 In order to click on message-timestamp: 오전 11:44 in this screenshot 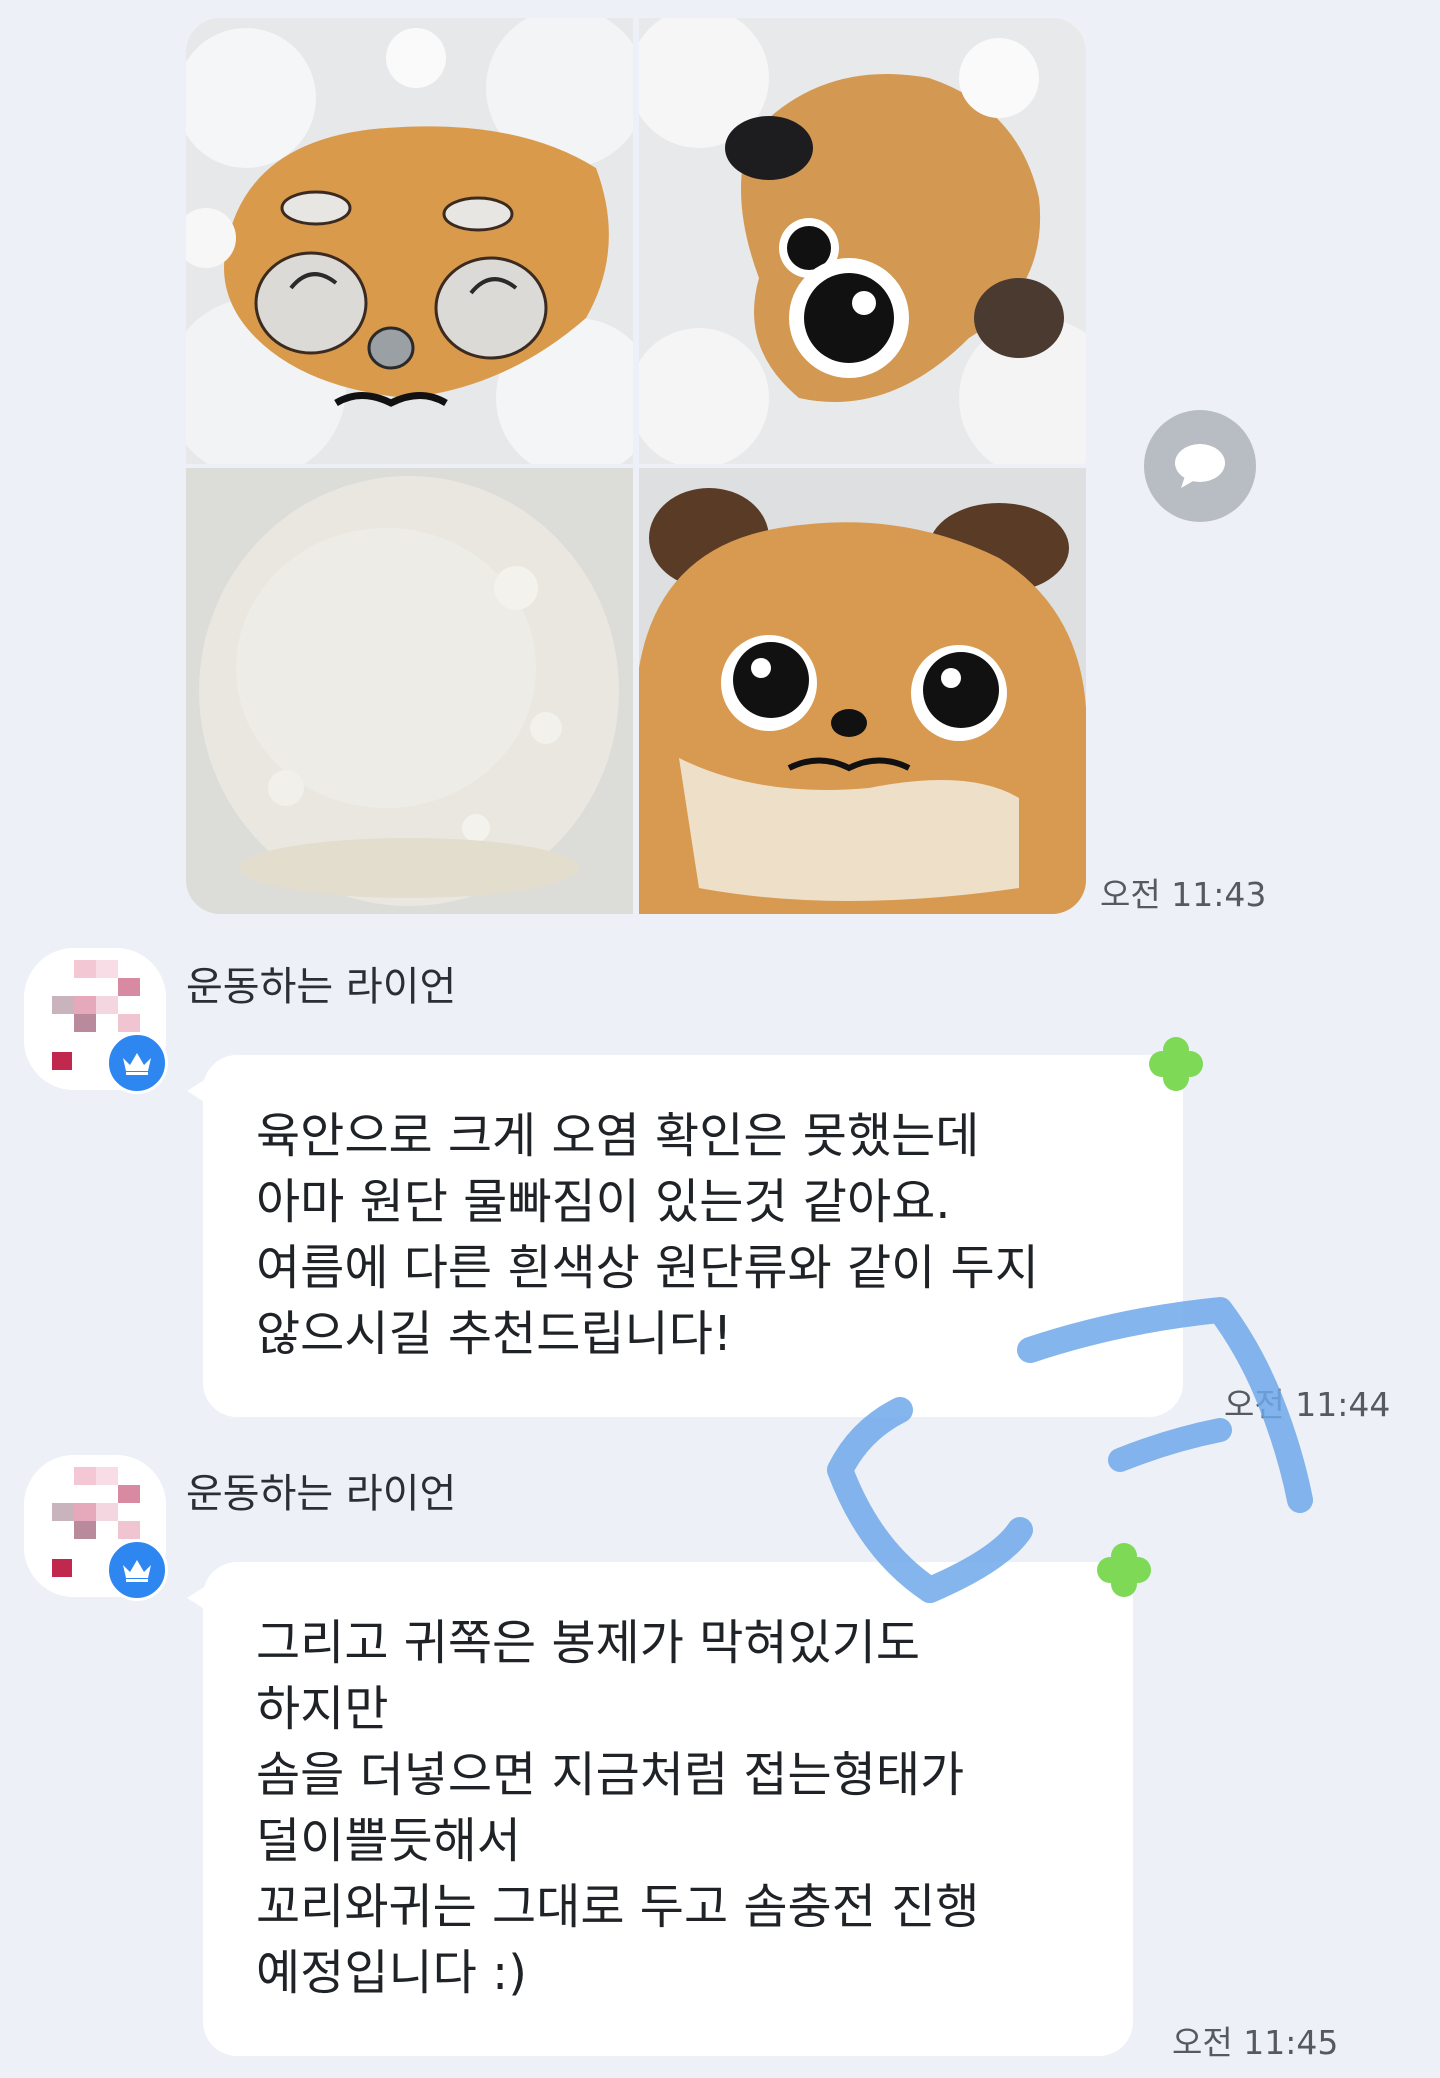, I will do `click(1307, 1404)`.